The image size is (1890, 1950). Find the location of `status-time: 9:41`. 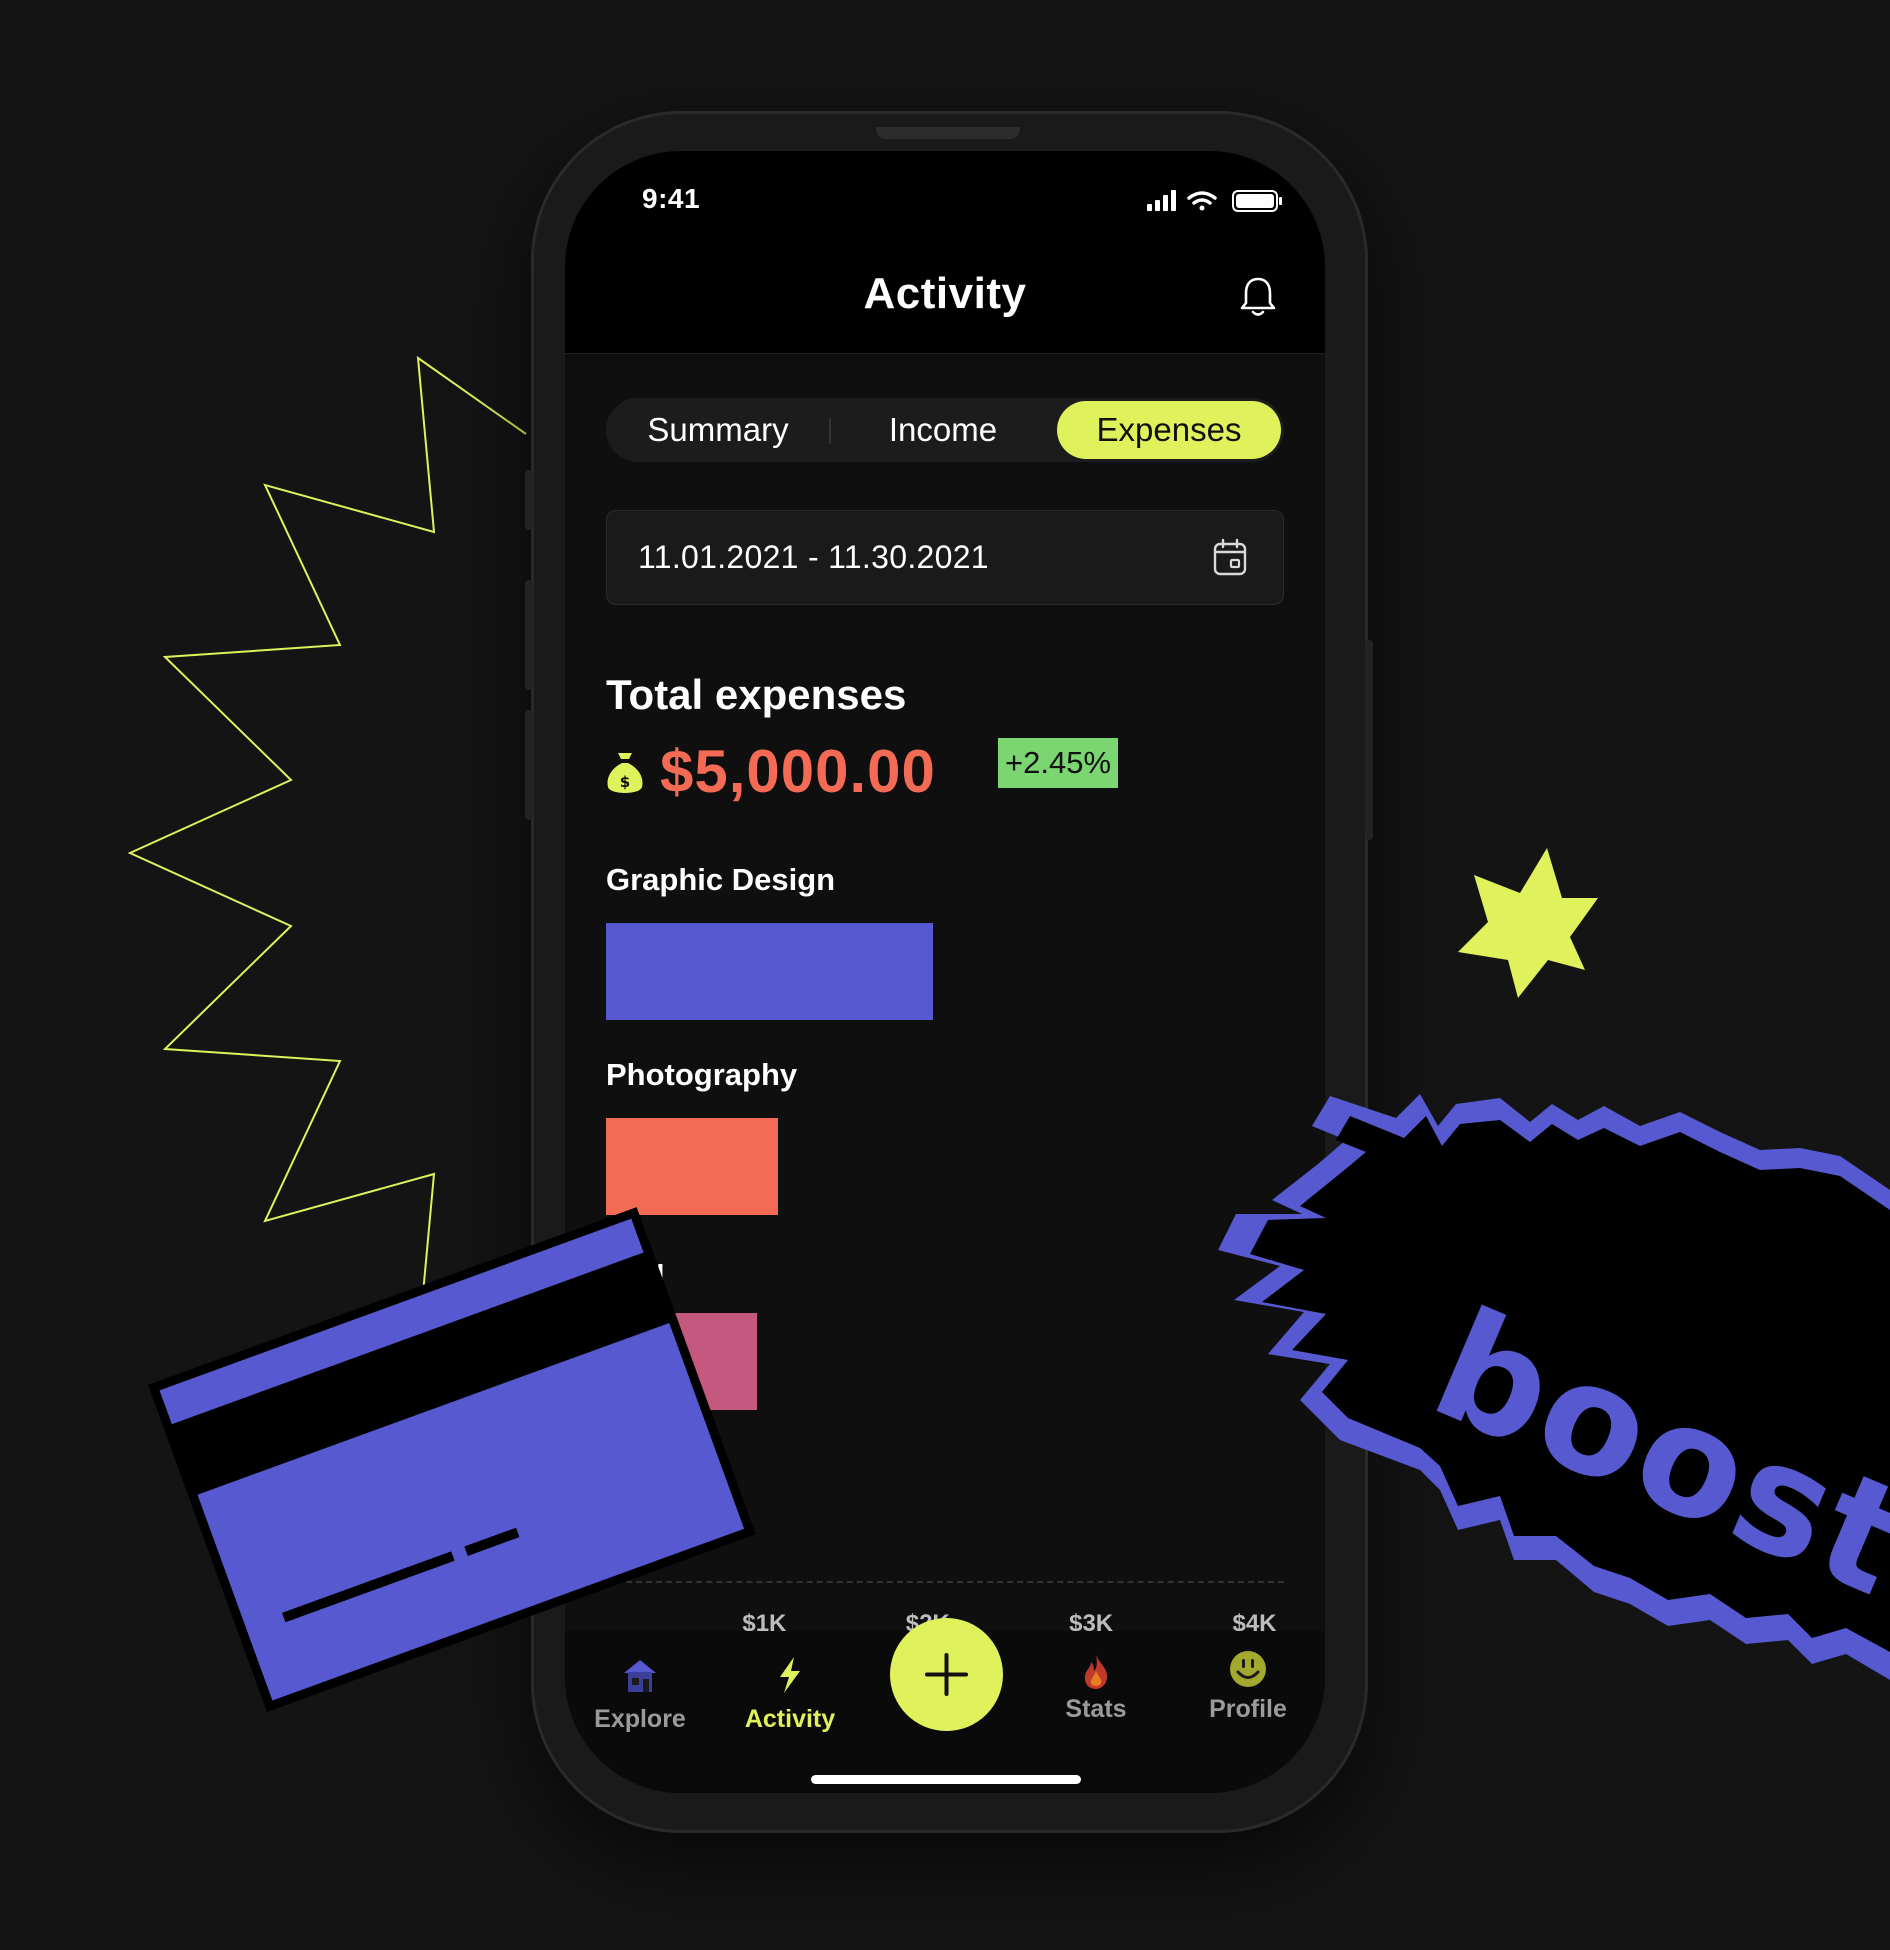

status-time: 9:41 is located at coordinates (671, 198).